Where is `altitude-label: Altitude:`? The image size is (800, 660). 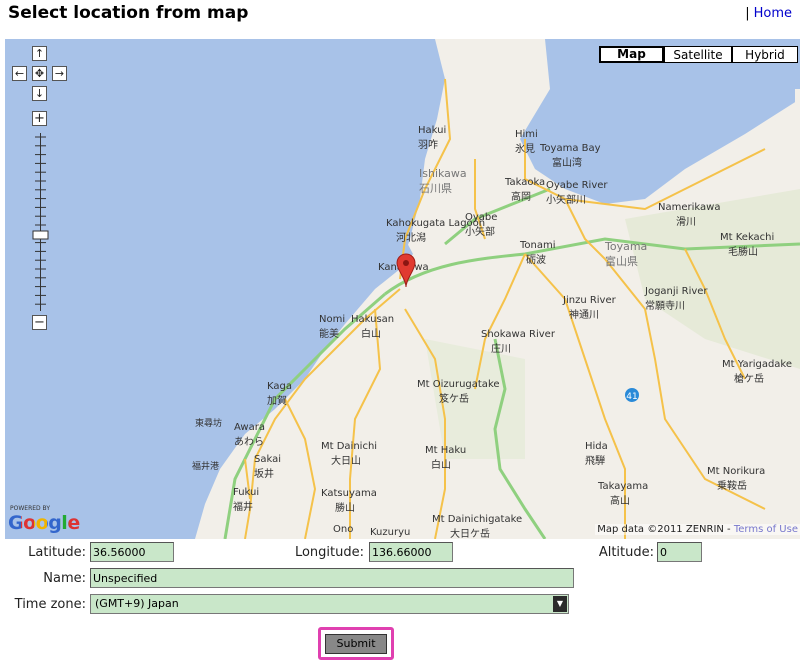 altitude-label: Altitude: is located at coordinates (626, 552).